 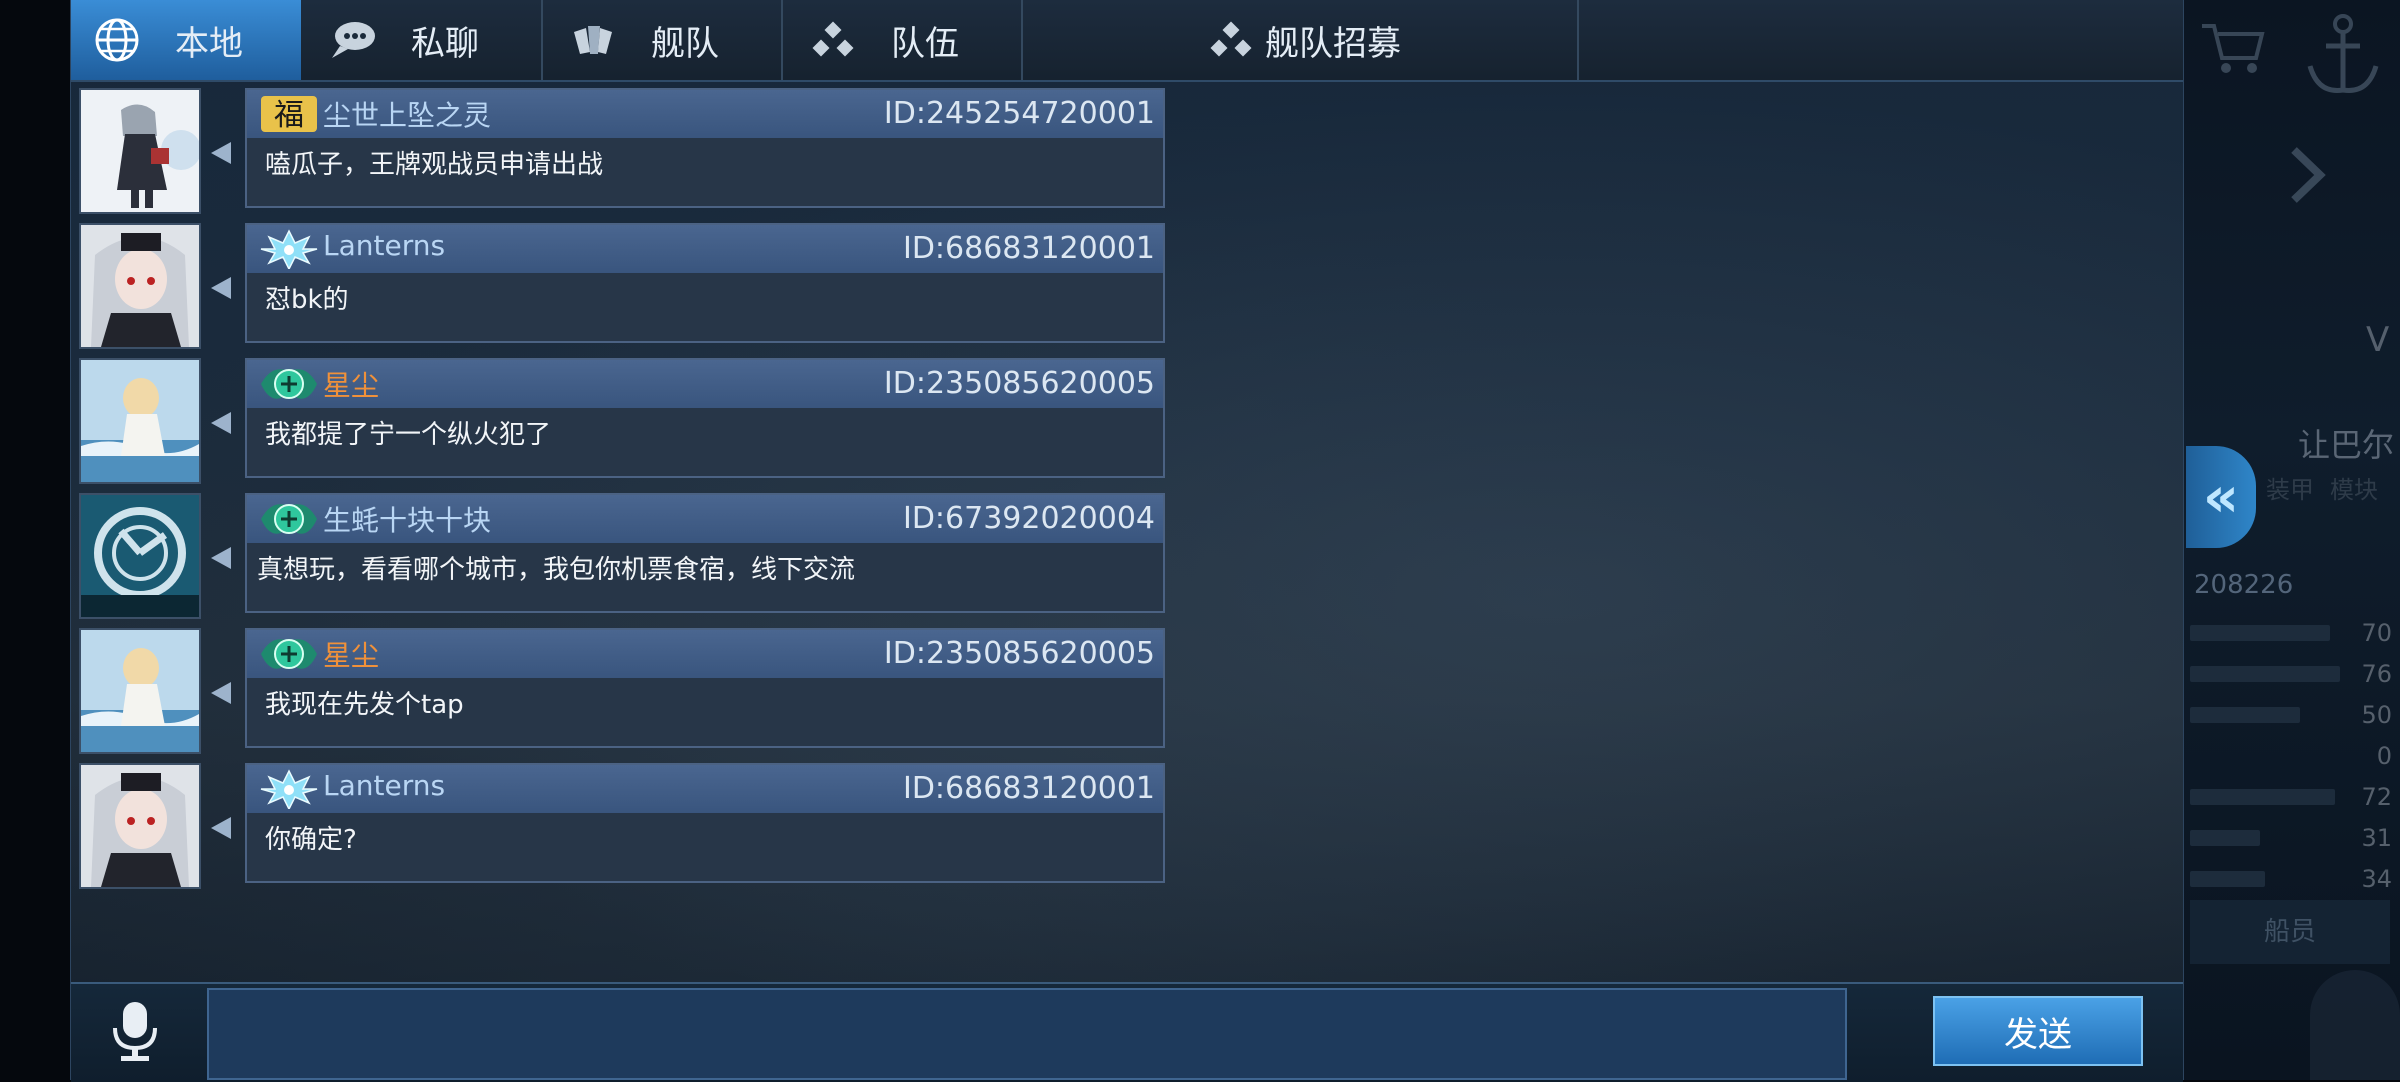 I want to click on fu-badge-icon: 福, so click(x=289, y=114).